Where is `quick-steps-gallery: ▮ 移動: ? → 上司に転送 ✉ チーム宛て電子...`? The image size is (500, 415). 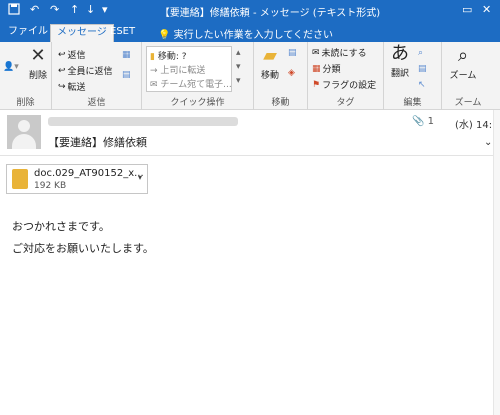
quick-steps-gallery: ▮ 移動: ? → 上司に転送 ✉ チーム宛て電子... is located at coordinates (189, 69).